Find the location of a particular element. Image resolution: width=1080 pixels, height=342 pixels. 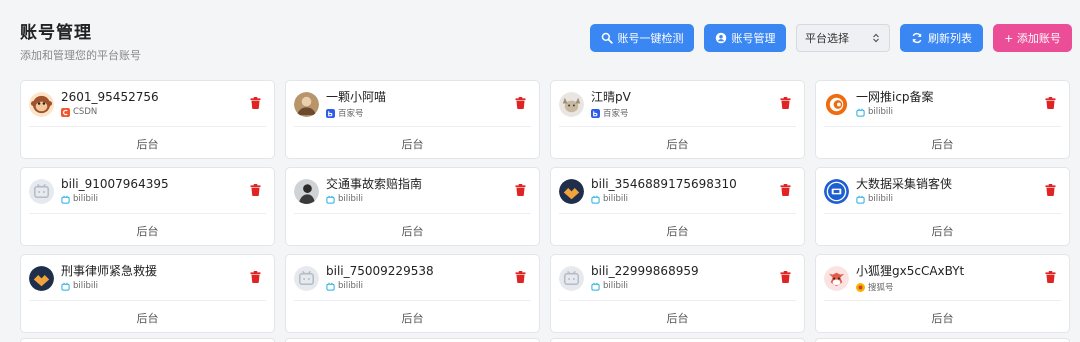

account-name: 江晴pV is located at coordinates (611, 97).